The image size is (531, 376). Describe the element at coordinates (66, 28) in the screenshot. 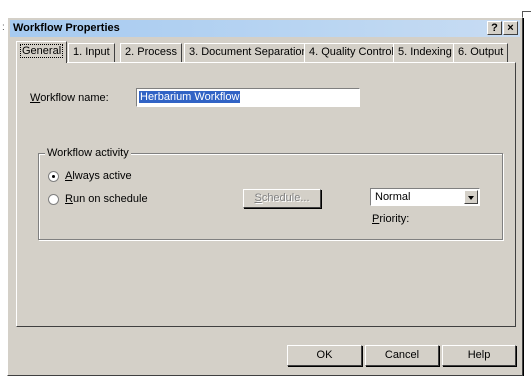

I see `dialog-title: Workflow Properties` at that location.